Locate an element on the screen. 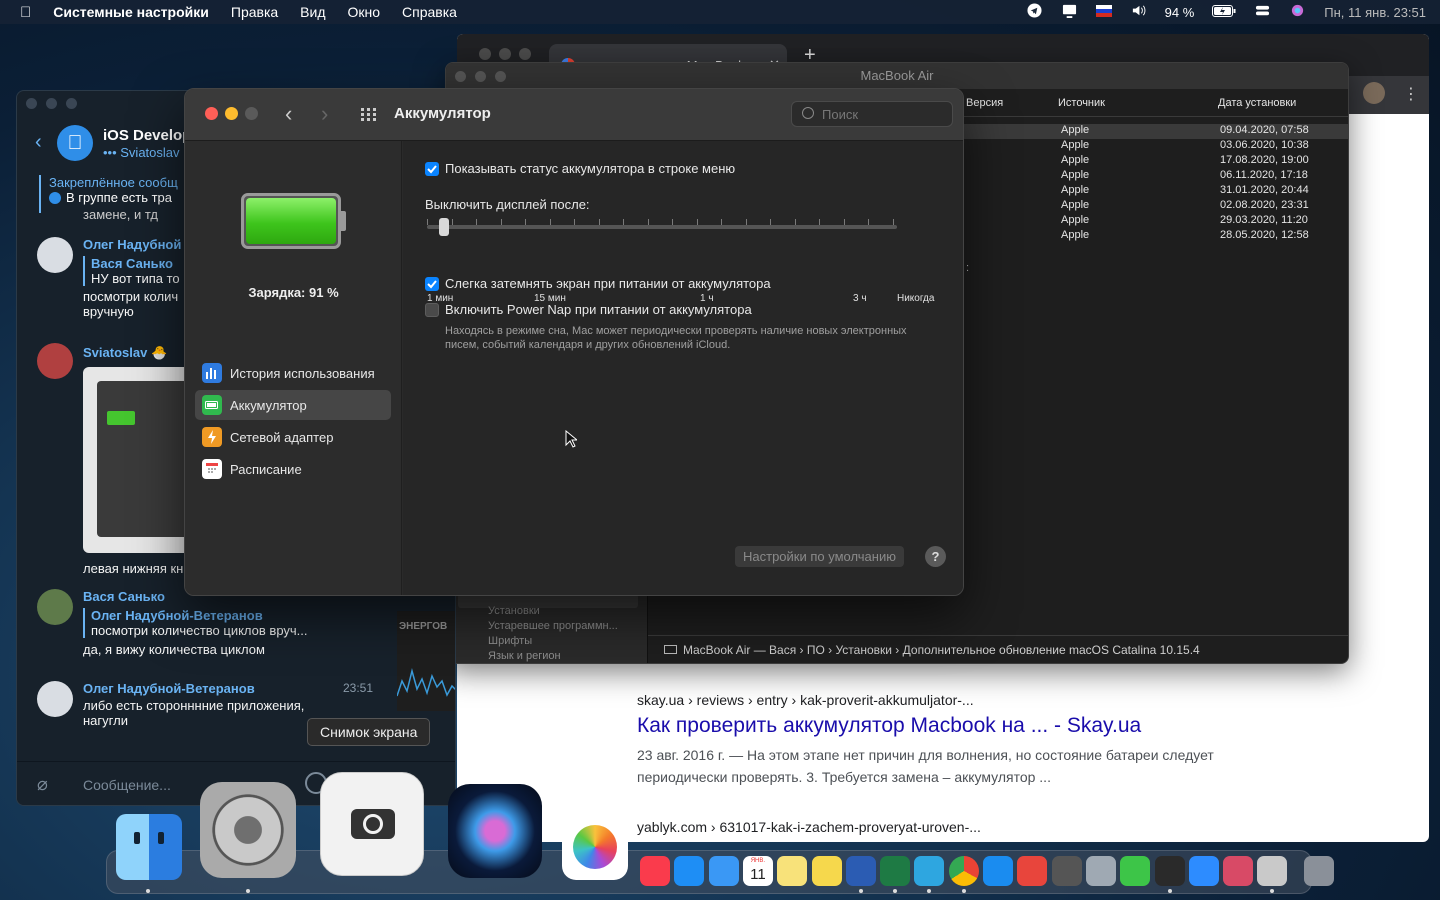 This screenshot has width=1440, height=900. finder-icon is located at coordinates (149, 847).